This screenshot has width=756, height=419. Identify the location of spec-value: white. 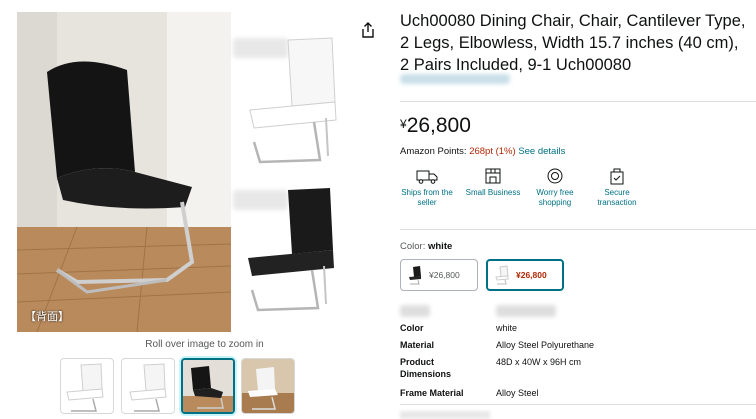
(507, 328).